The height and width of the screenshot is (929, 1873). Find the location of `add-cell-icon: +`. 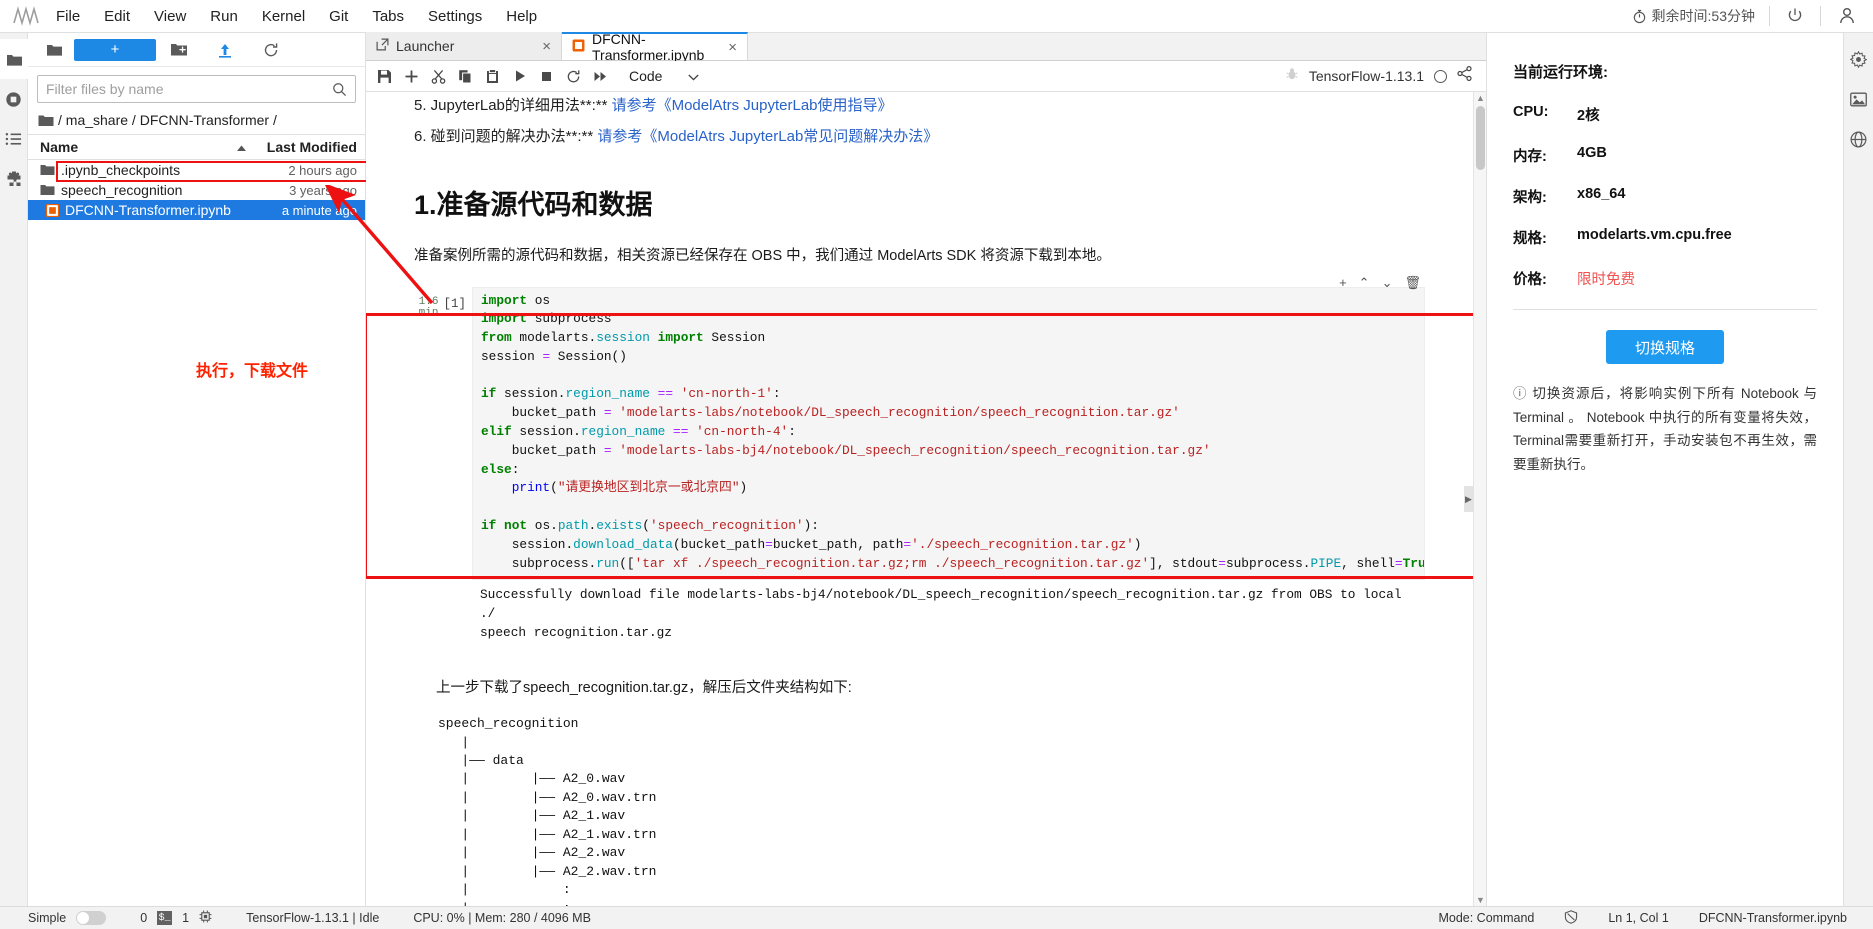

add-cell-icon: + is located at coordinates (1343, 283).